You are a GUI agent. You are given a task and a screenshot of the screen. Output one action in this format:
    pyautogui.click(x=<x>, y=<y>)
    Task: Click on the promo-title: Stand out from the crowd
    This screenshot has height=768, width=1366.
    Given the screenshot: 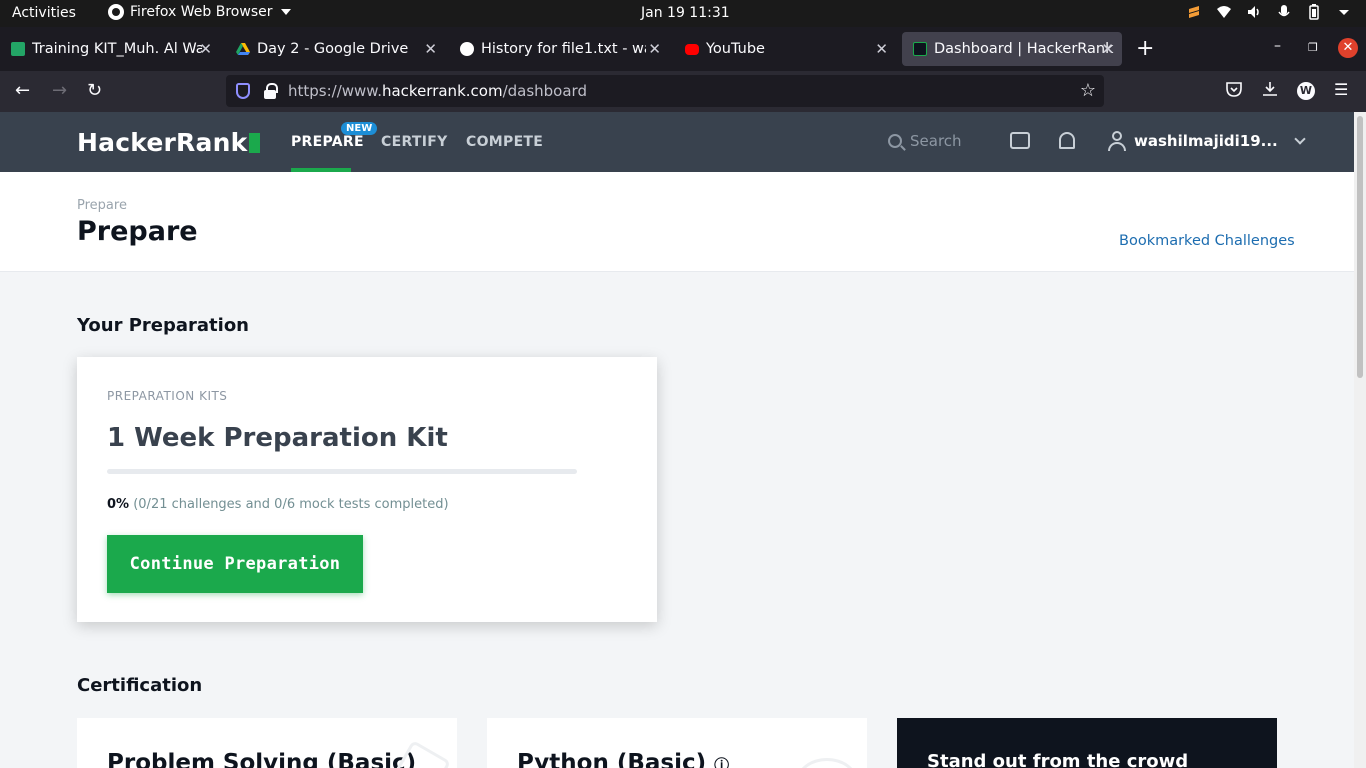 What is the action you would take?
    pyautogui.click(x=1058, y=759)
    